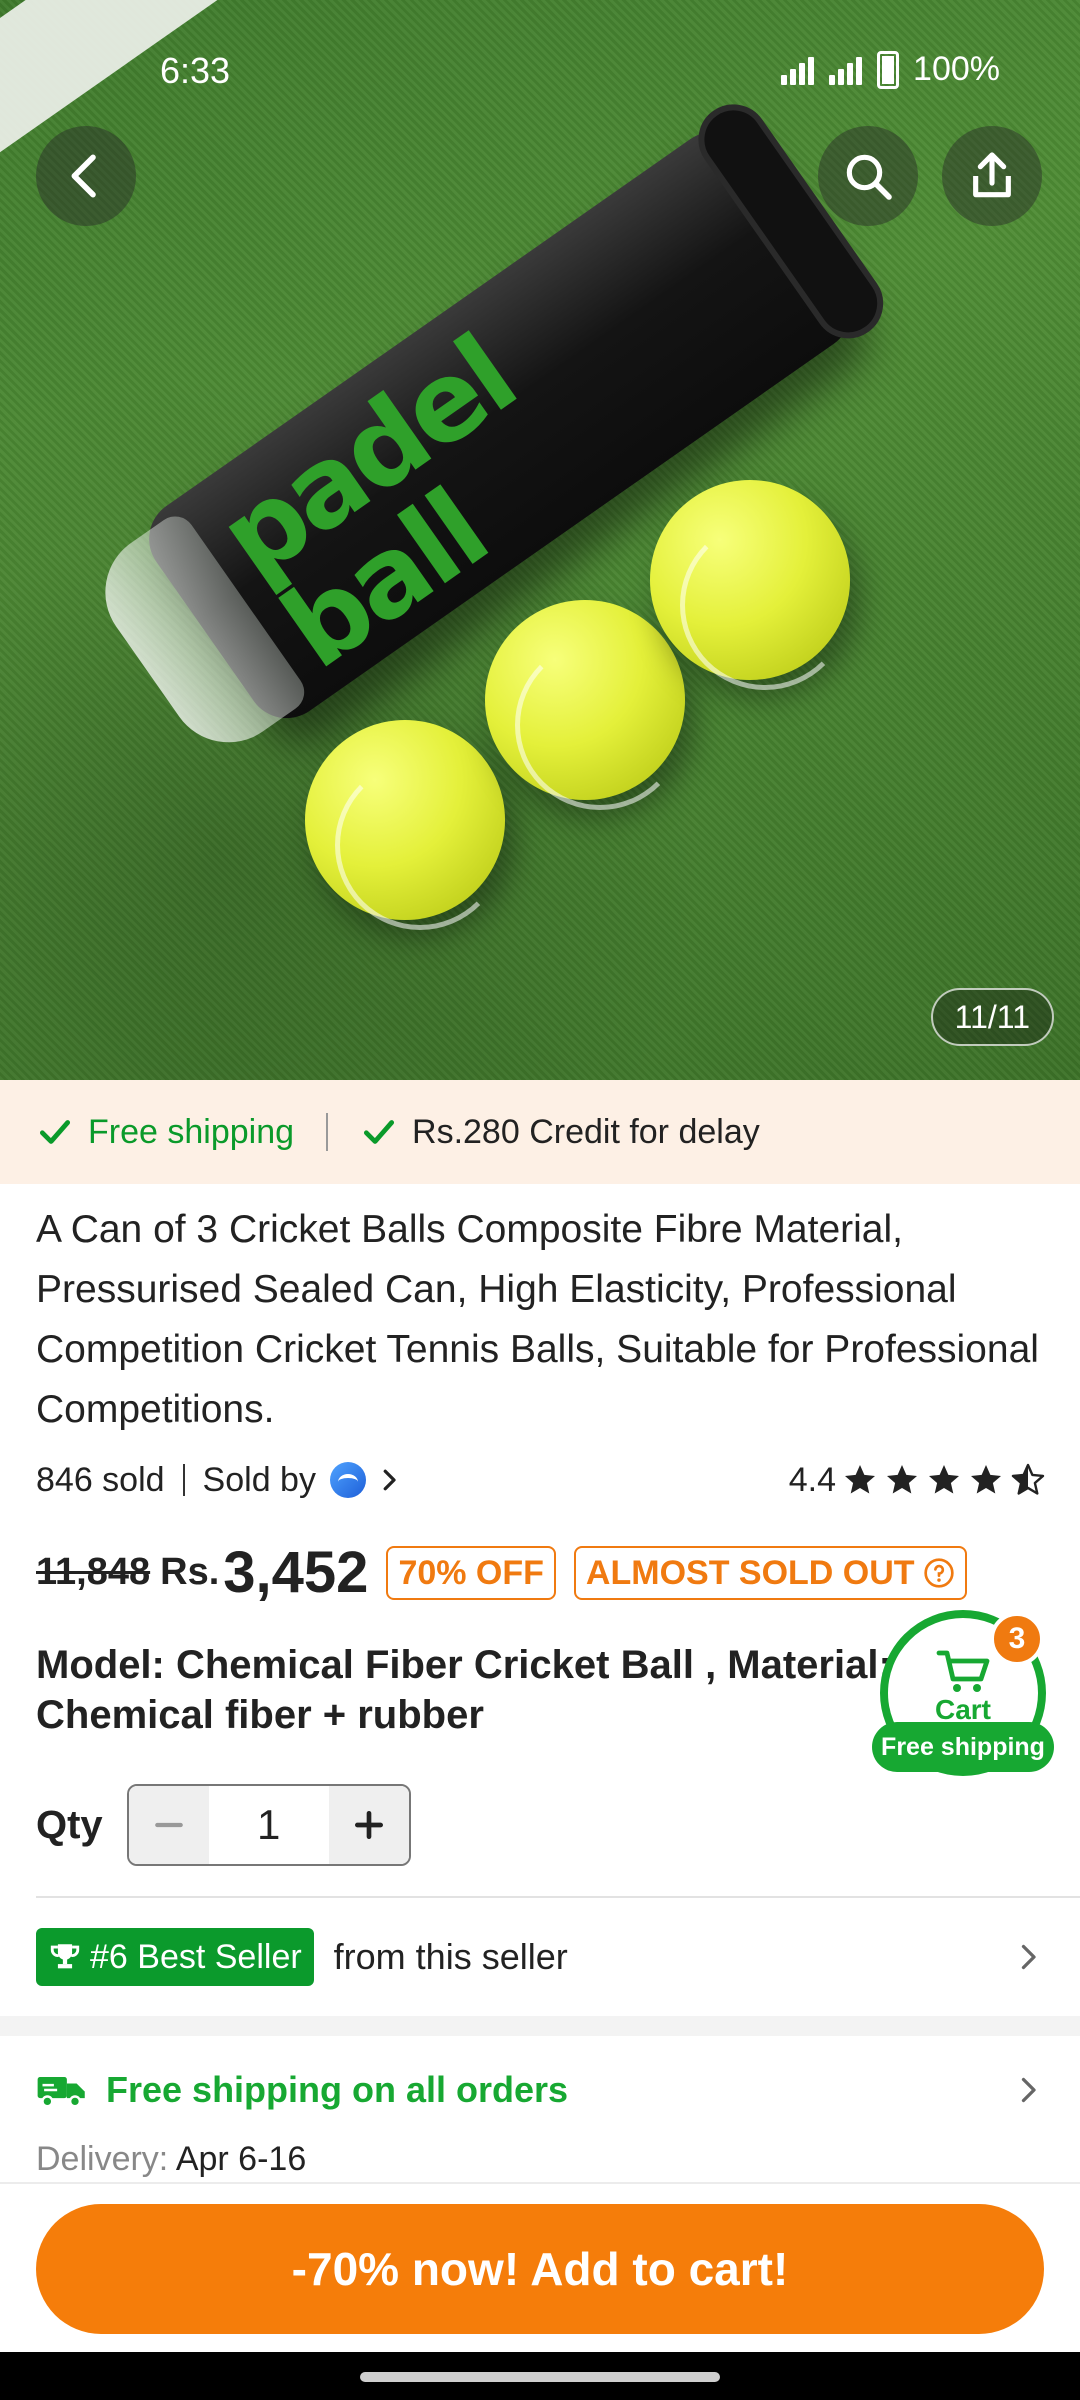 Image resolution: width=1080 pixels, height=2400 pixels. What do you see at coordinates (963, 1671) in the screenshot?
I see `cart-icon` at bounding box center [963, 1671].